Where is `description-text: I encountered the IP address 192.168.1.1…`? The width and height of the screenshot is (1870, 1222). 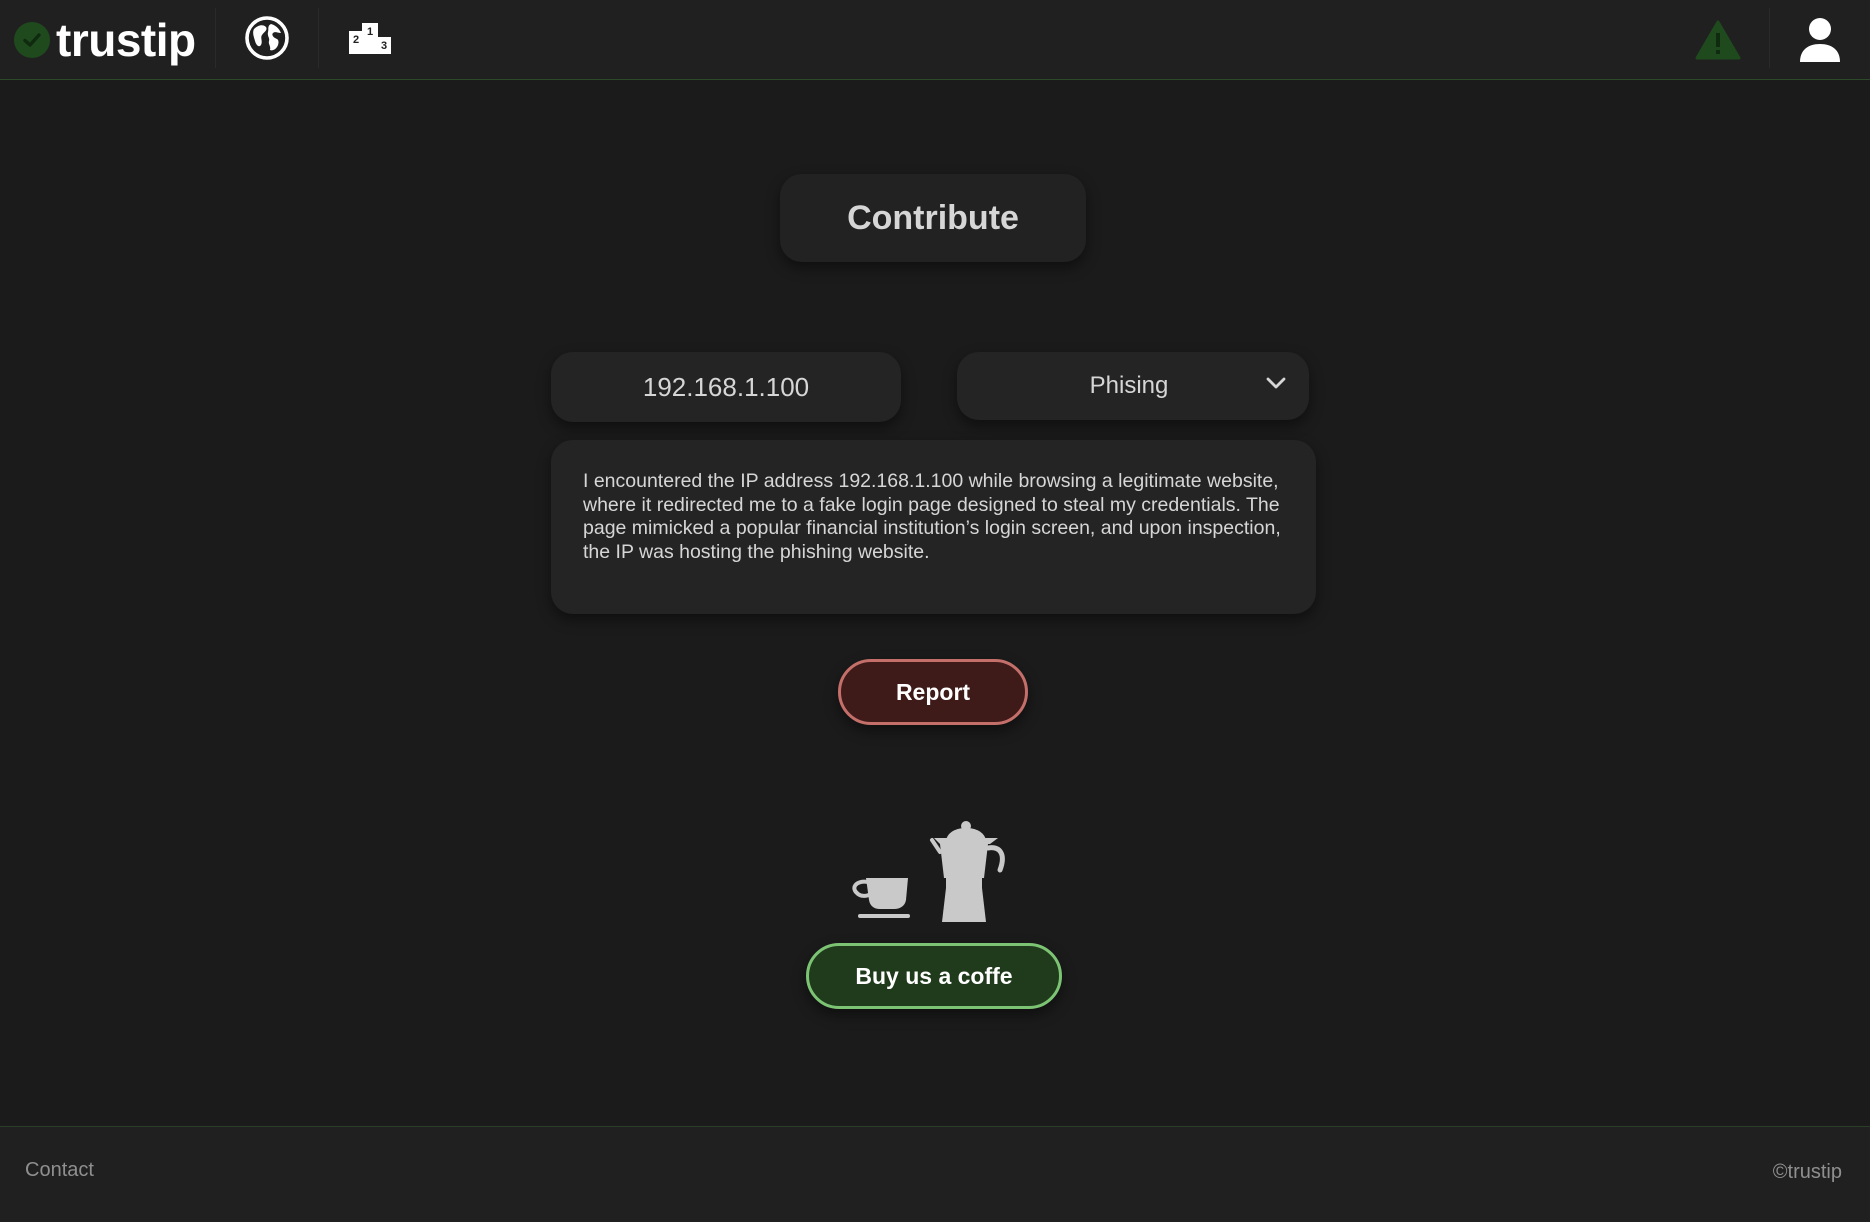
description-text: I encountered the IP address 192.168.1.1… is located at coordinates (932, 516).